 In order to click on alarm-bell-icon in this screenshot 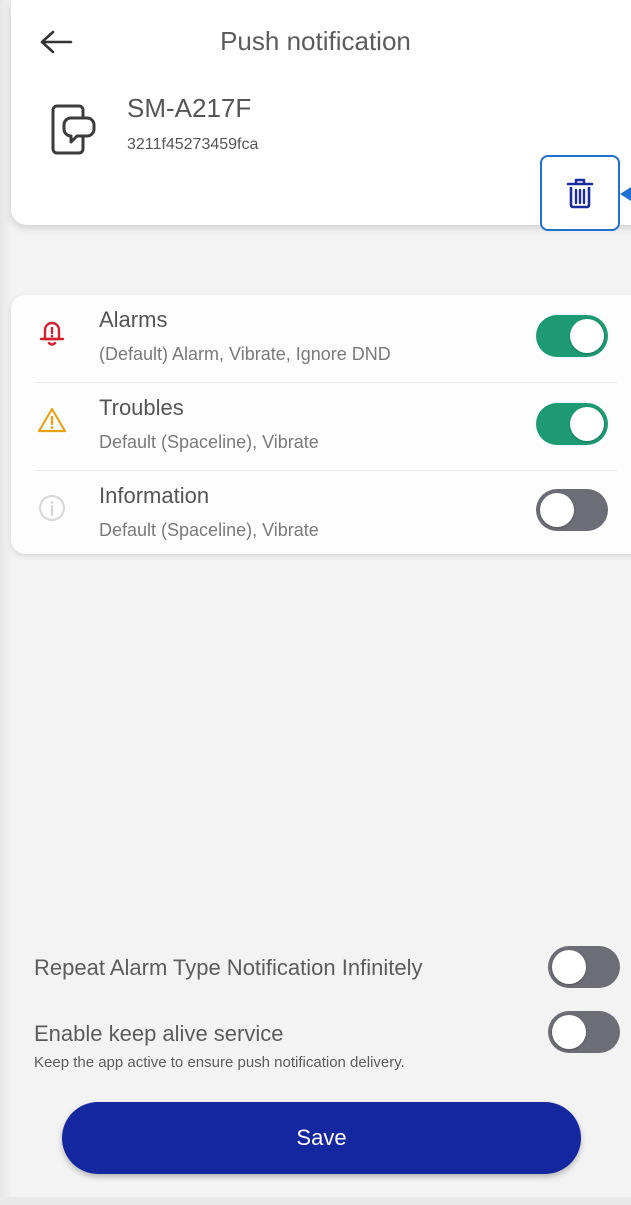, I will do `click(52, 333)`.